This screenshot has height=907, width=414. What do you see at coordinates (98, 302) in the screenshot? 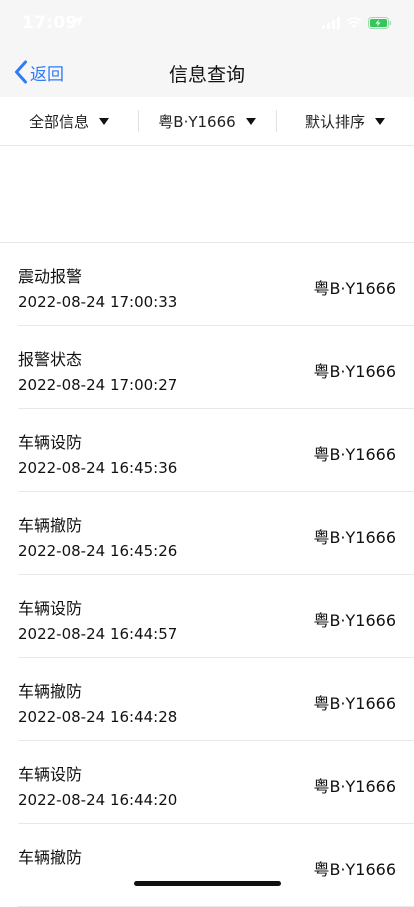
I see `record-time: 2022-08-24 17:00:33` at bounding box center [98, 302].